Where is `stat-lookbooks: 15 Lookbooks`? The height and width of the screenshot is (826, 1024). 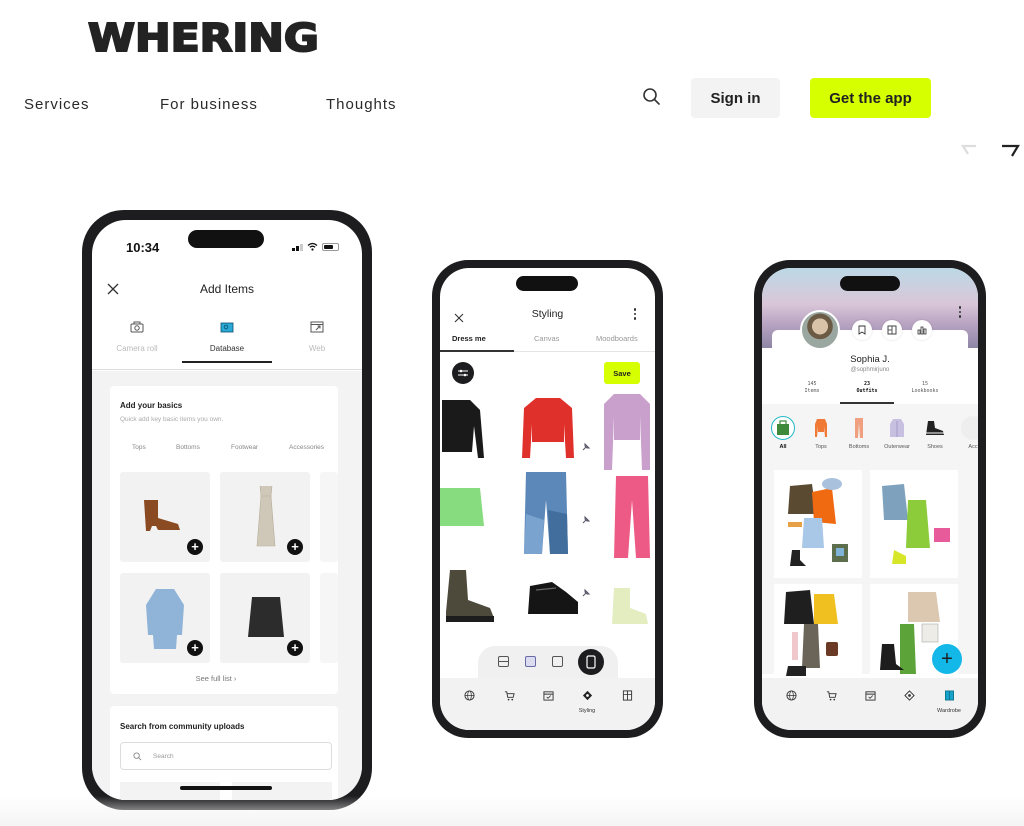 stat-lookbooks: 15 Lookbooks is located at coordinates (925, 388).